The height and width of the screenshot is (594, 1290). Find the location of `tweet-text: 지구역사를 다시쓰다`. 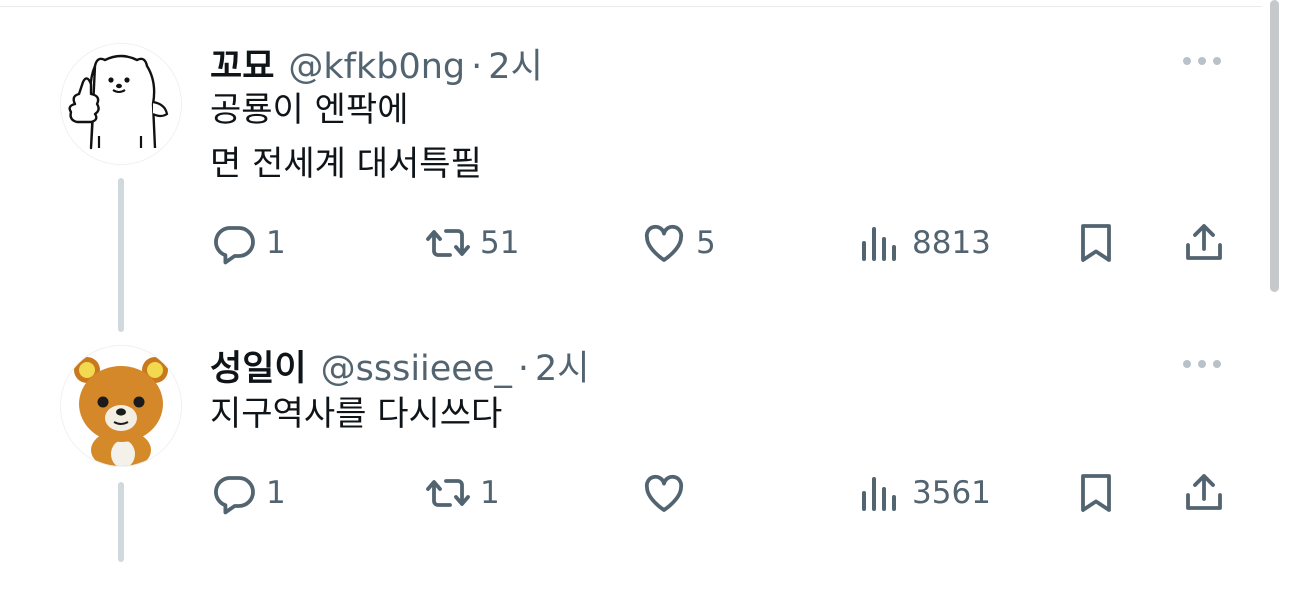

tweet-text: 지구역사를 다시쓰다 is located at coordinates (356, 414).